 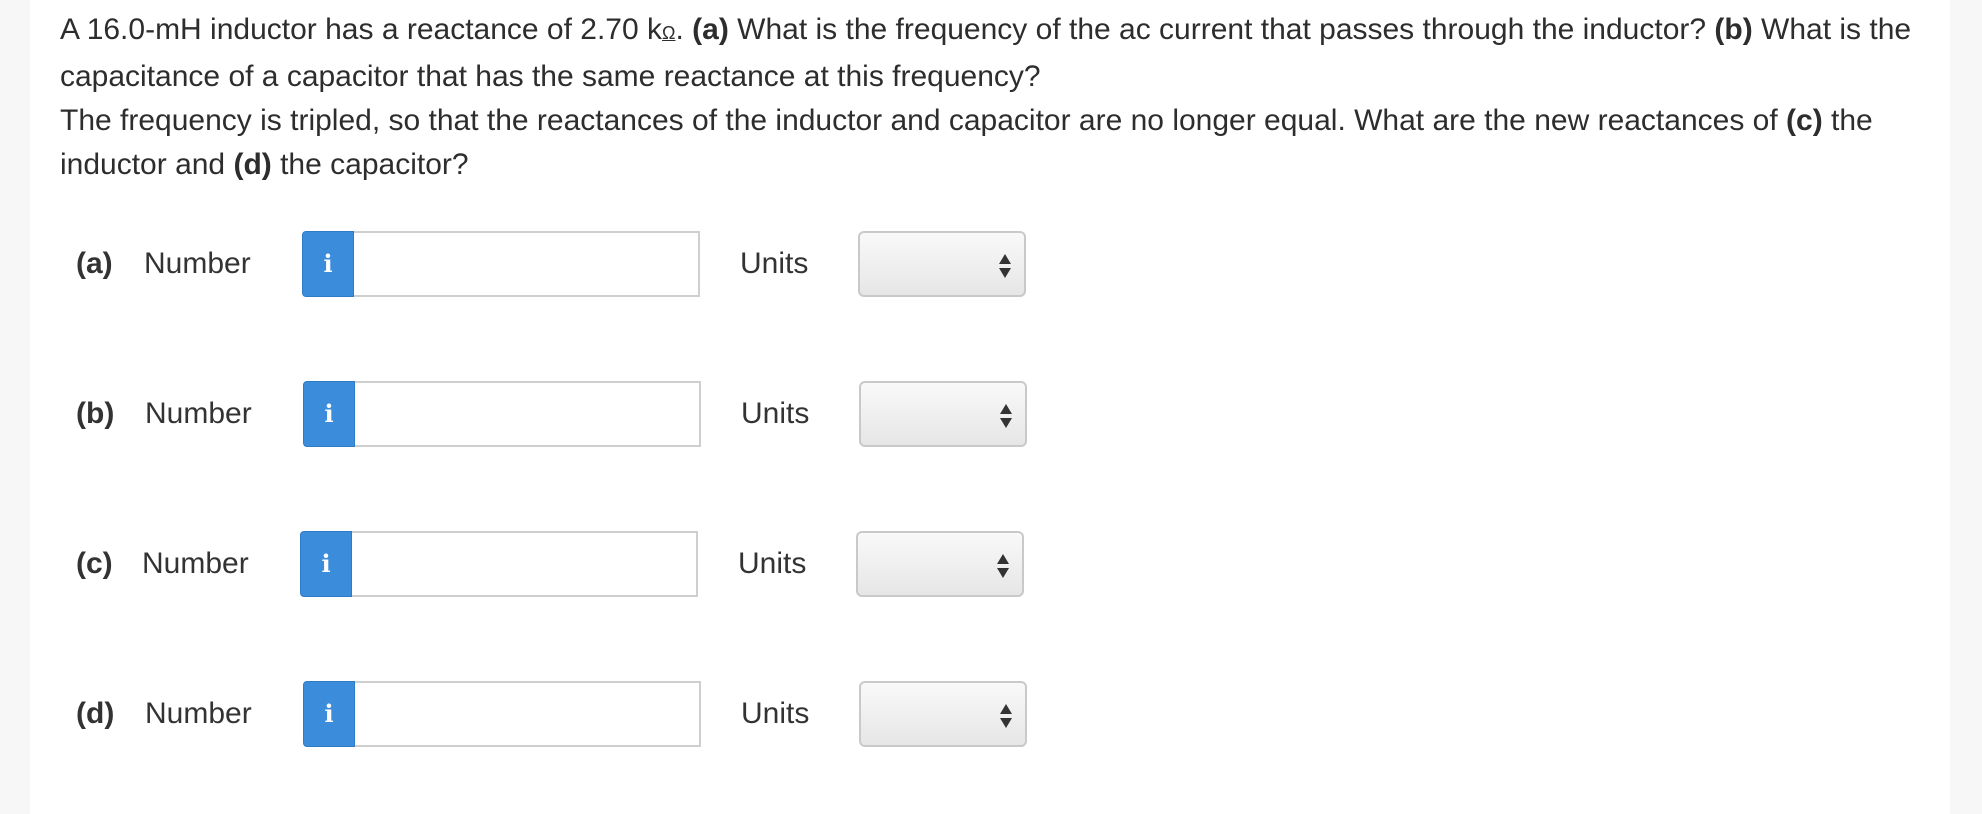 What do you see at coordinates (94, 563) in the screenshot?
I see `part-label: (c)` at bounding box center [94, 563].